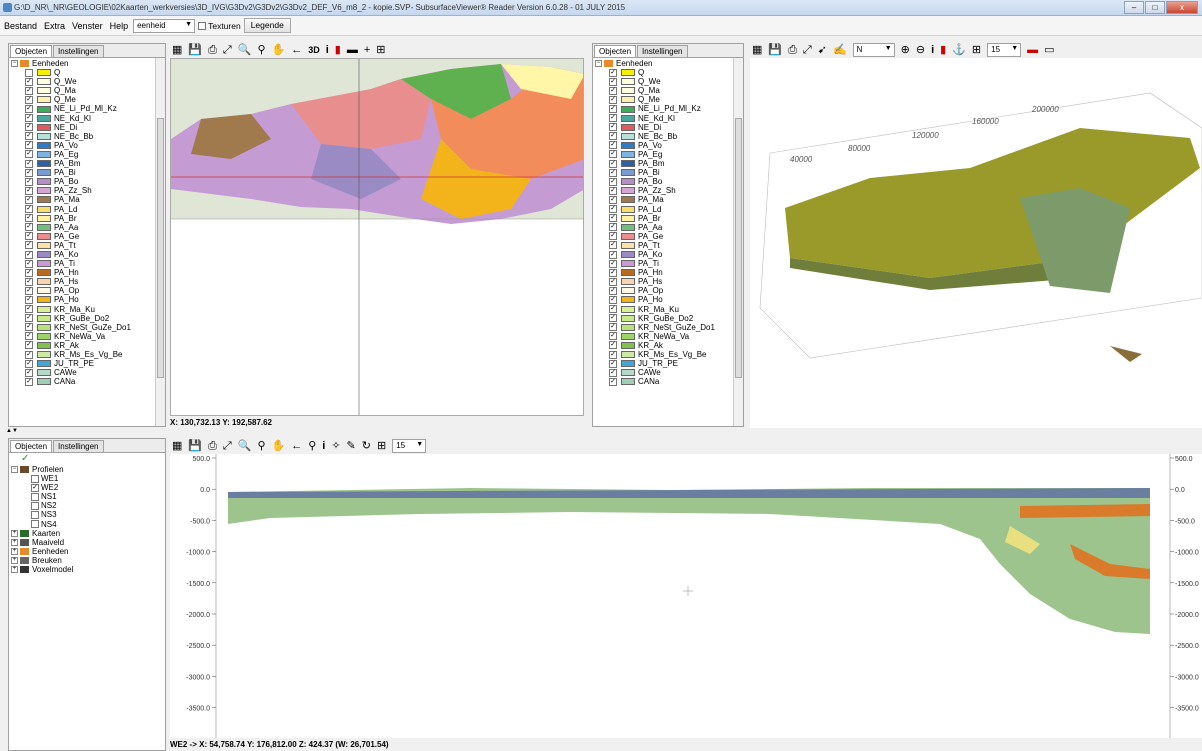 The height and width of the screenshot is (751, 1202). Describe the element at coordinates (367, 50) in the screenshot. I see `crosshair-icon: +` at that location.